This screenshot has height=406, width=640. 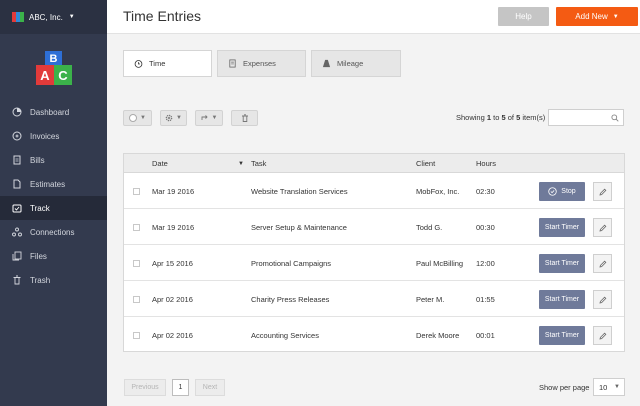 I want to click on cell-task: Server Setup & Maintenance, so click(x=299, y=227).